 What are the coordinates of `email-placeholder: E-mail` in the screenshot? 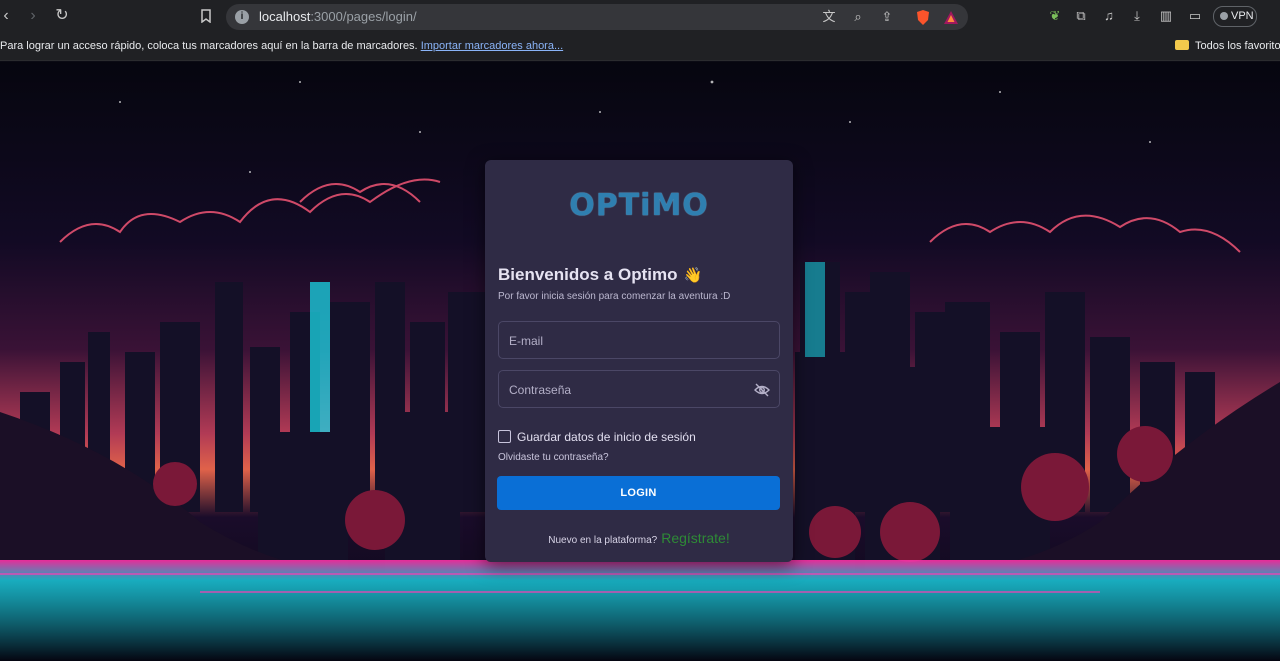 It's located at (526, 341).